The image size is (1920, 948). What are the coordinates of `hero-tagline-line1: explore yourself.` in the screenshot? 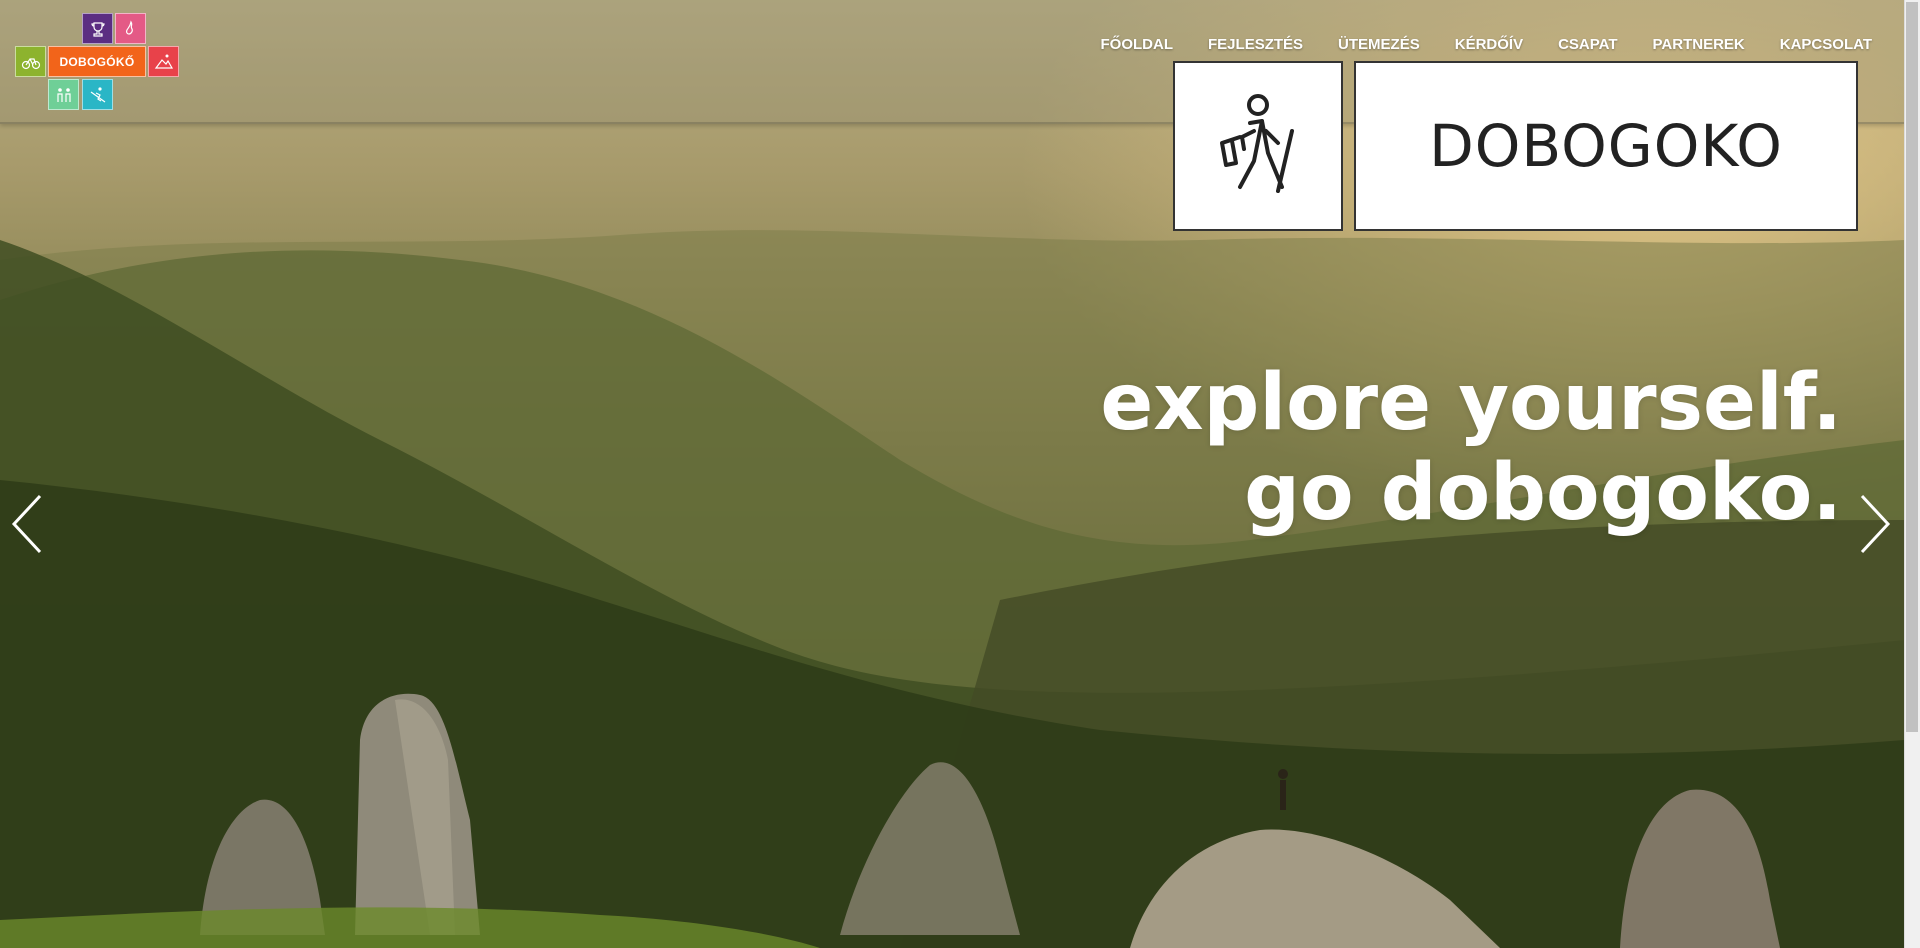 It's located at (1471, 403).